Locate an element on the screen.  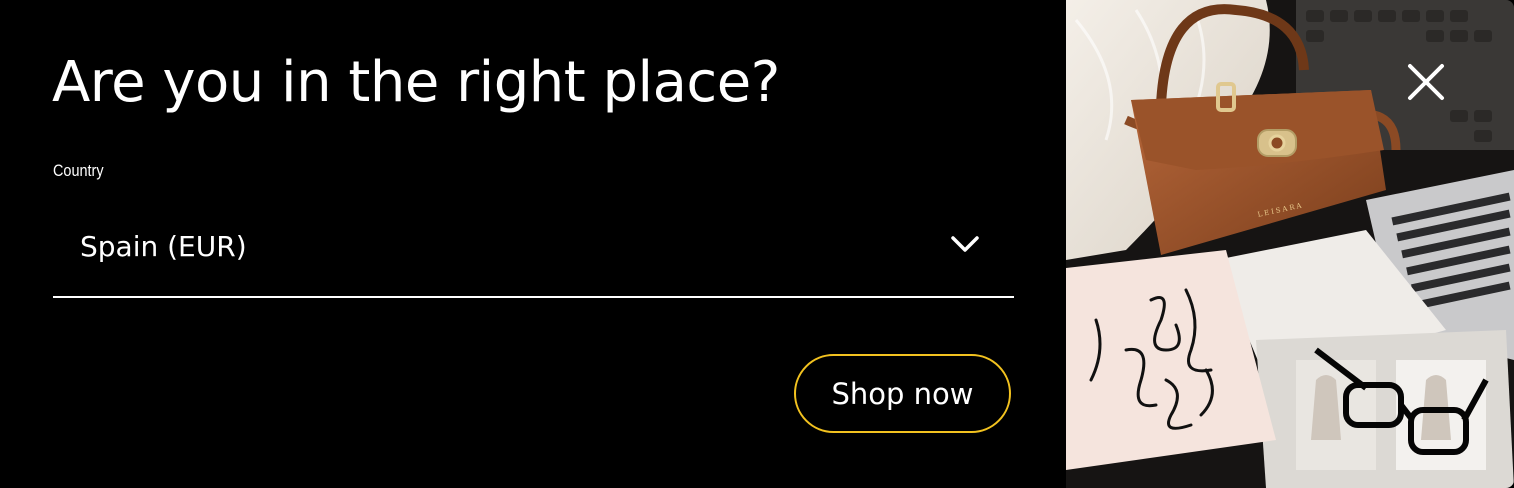
shop-now-button: Shop now is located at coordinates (902, 393).